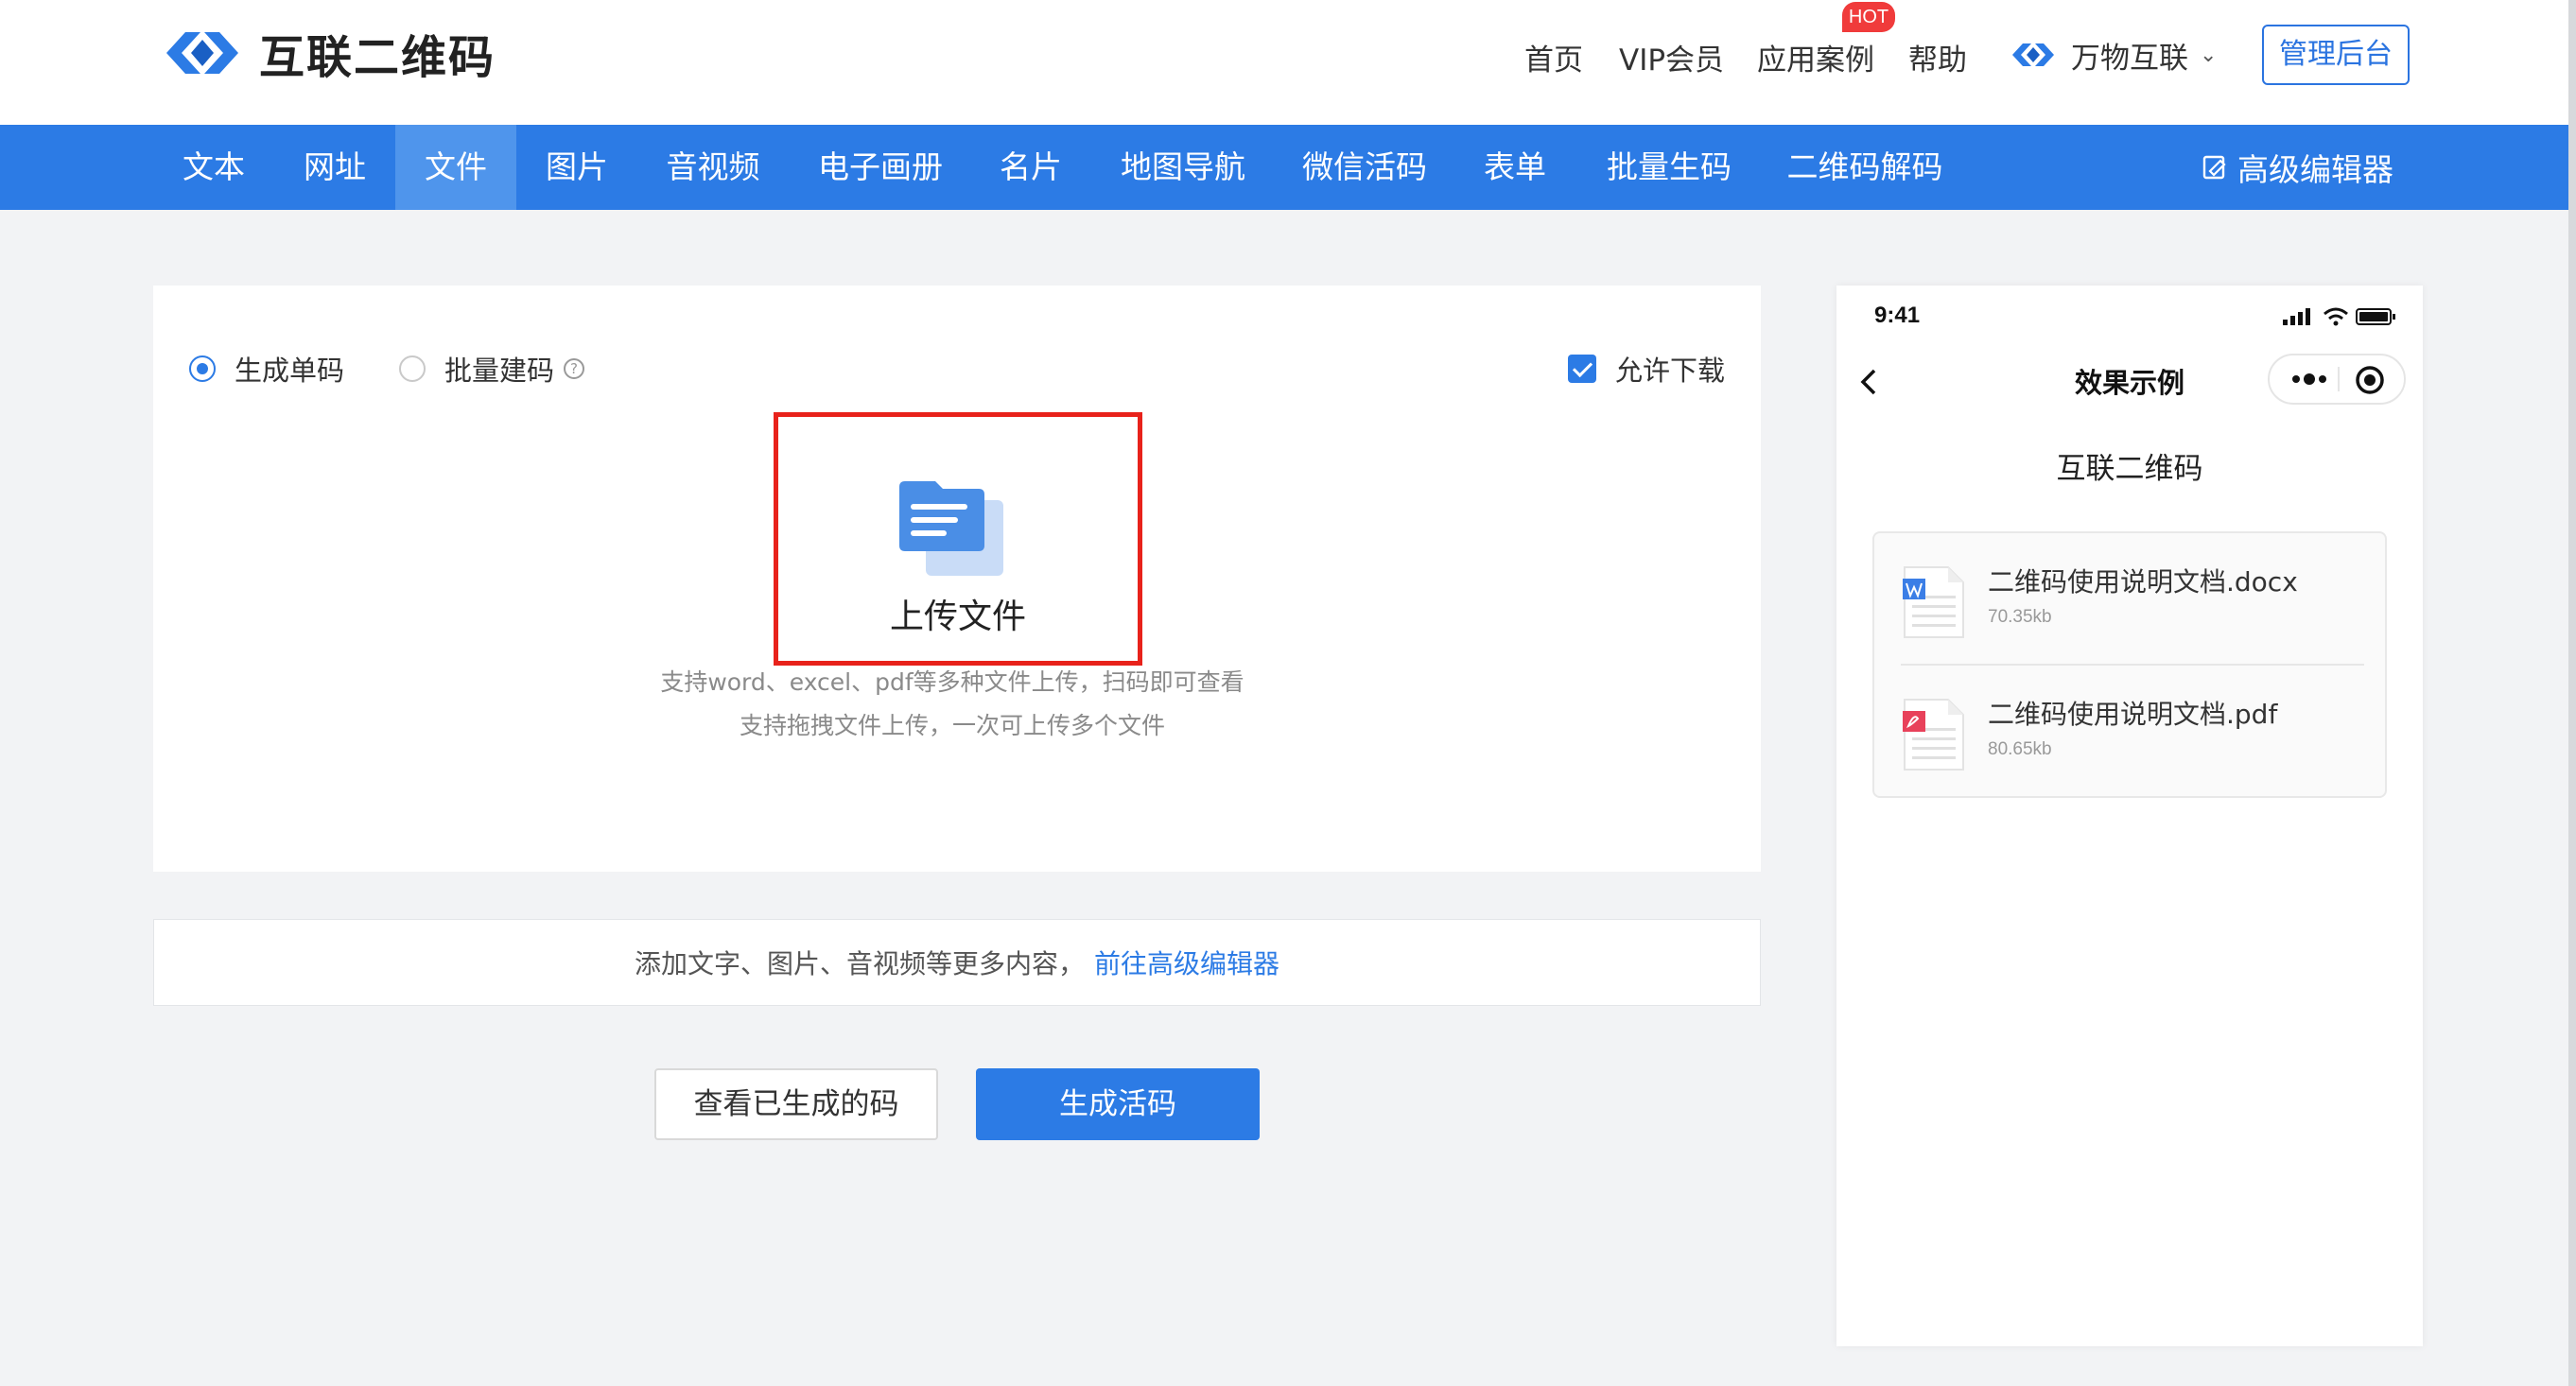 The image size is (2576, 1386). I want to click on tab-batch-generate: 批量生码, so click(1669, 167).